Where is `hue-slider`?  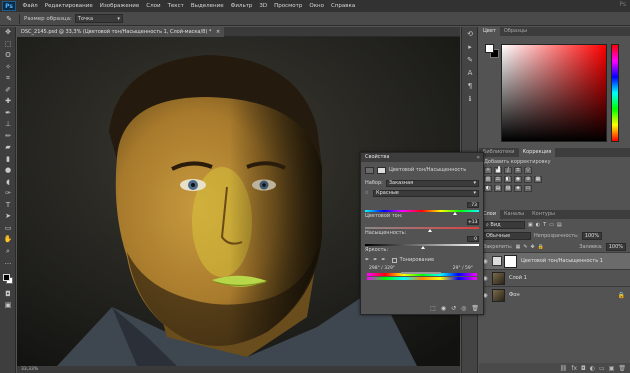
hue-slider is located at coordinates (615, 93).